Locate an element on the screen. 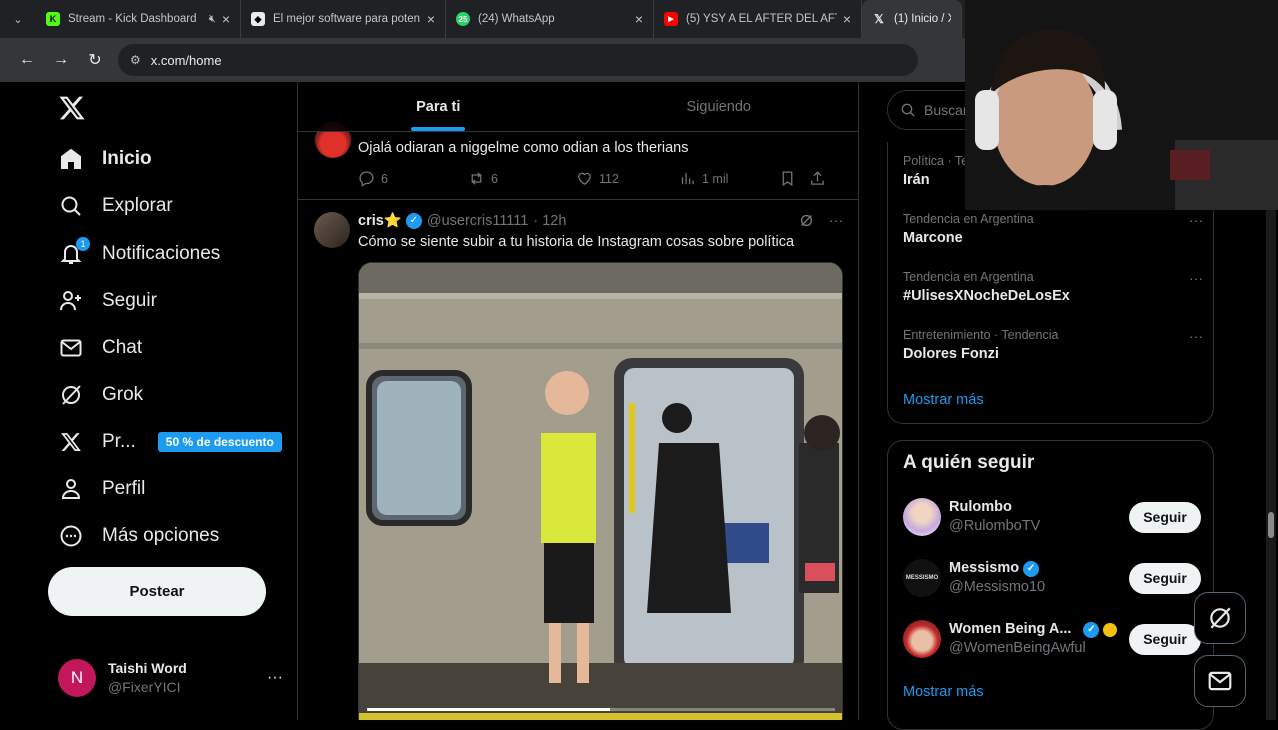 The height and width of the screenshot is (730, 1278). trend-name: #UlisesXNocheDeLosEx is located at coordinates (986, 296).